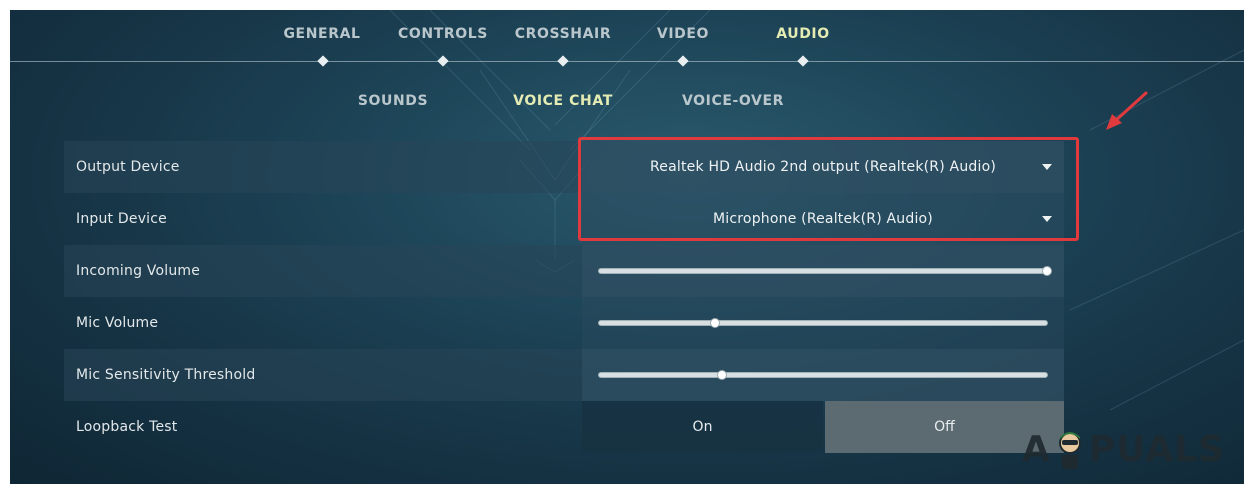 This screenshot has width=1254, height=494. I want to click on tab-marker-controls, so click(443, 61).